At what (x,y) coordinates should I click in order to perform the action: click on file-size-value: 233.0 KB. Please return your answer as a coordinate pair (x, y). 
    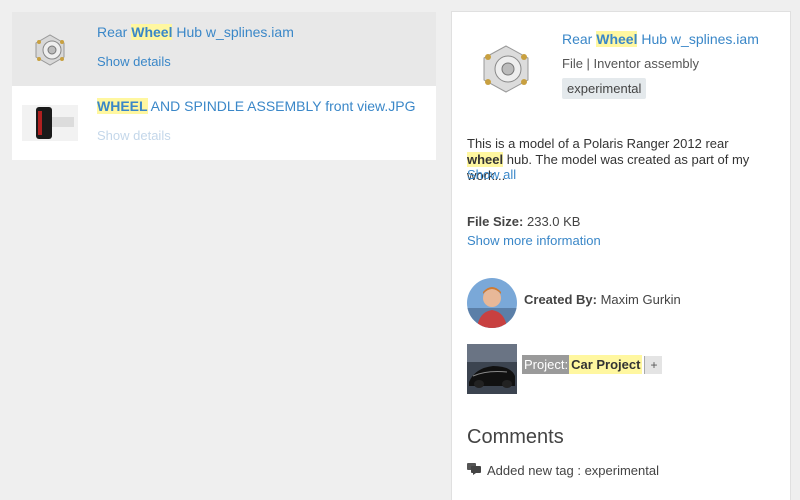
    Looking at the image, I should click on (553, 221).